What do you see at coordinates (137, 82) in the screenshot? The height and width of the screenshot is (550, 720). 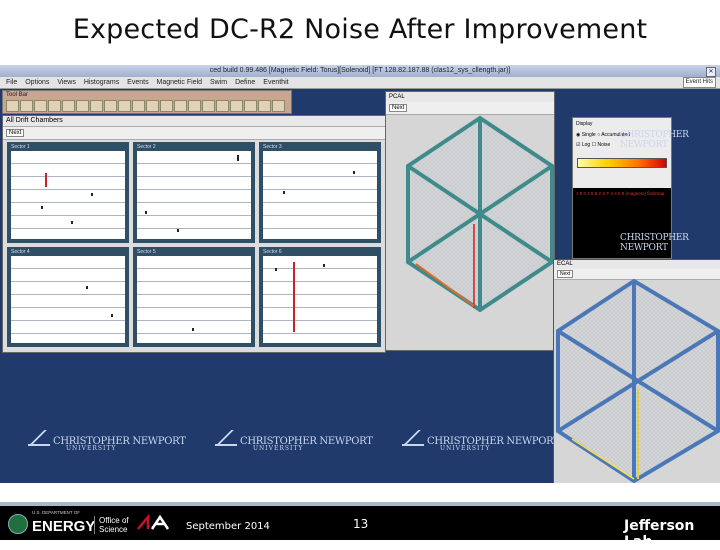 I see `menu-item-events: Events` at bounding box center [137, 82].